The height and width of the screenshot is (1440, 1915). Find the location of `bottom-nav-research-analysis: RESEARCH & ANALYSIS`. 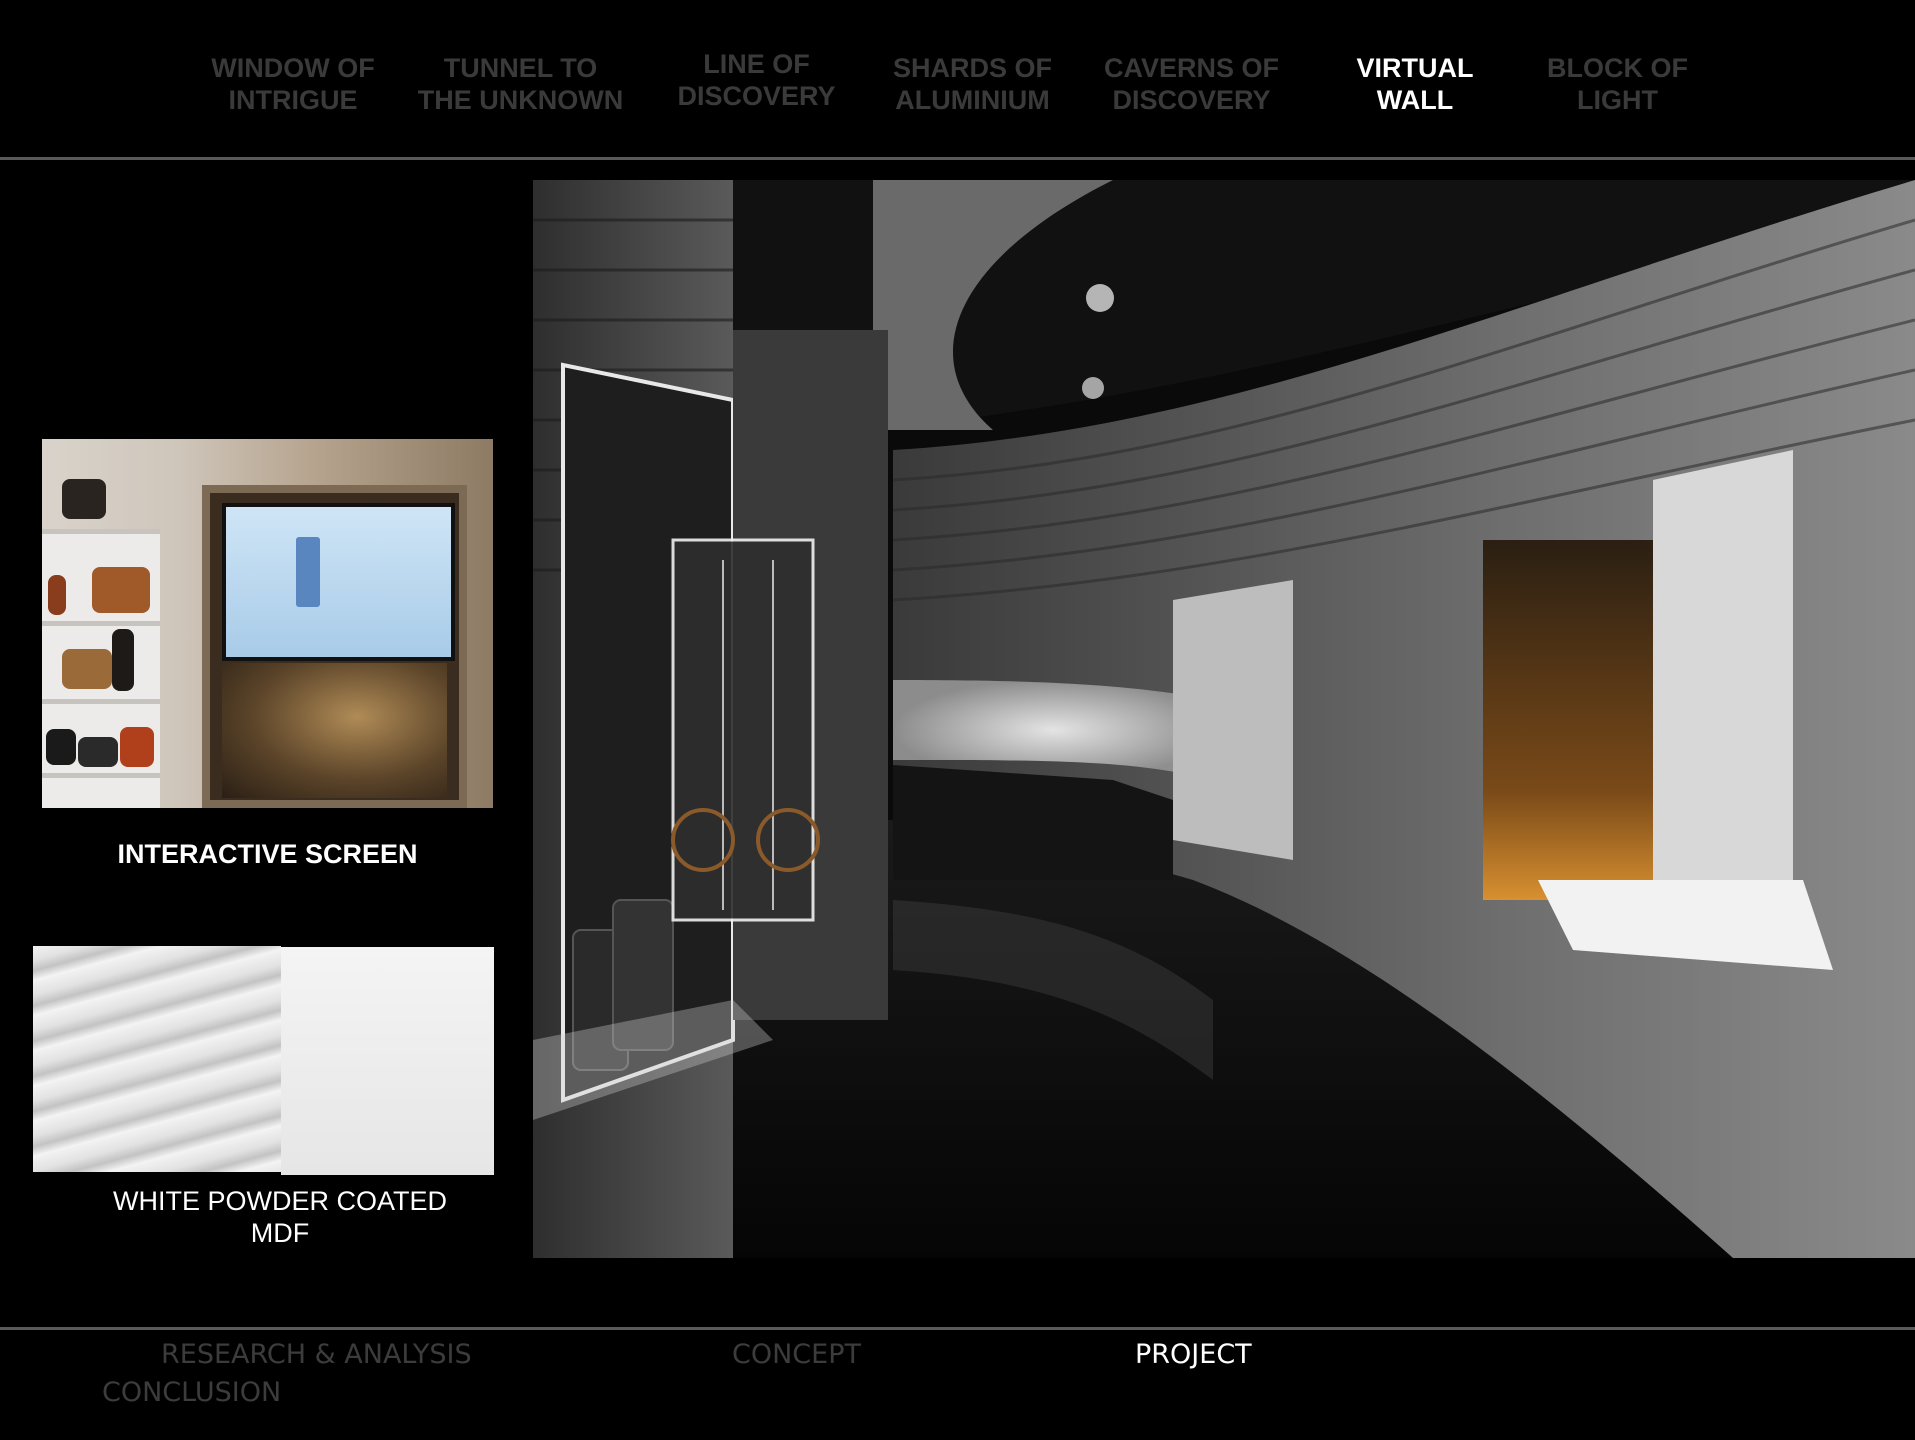

bottom-nav-research-analysis: RESEARCH & ANALYSIS is located at coordinates (316, 1355).